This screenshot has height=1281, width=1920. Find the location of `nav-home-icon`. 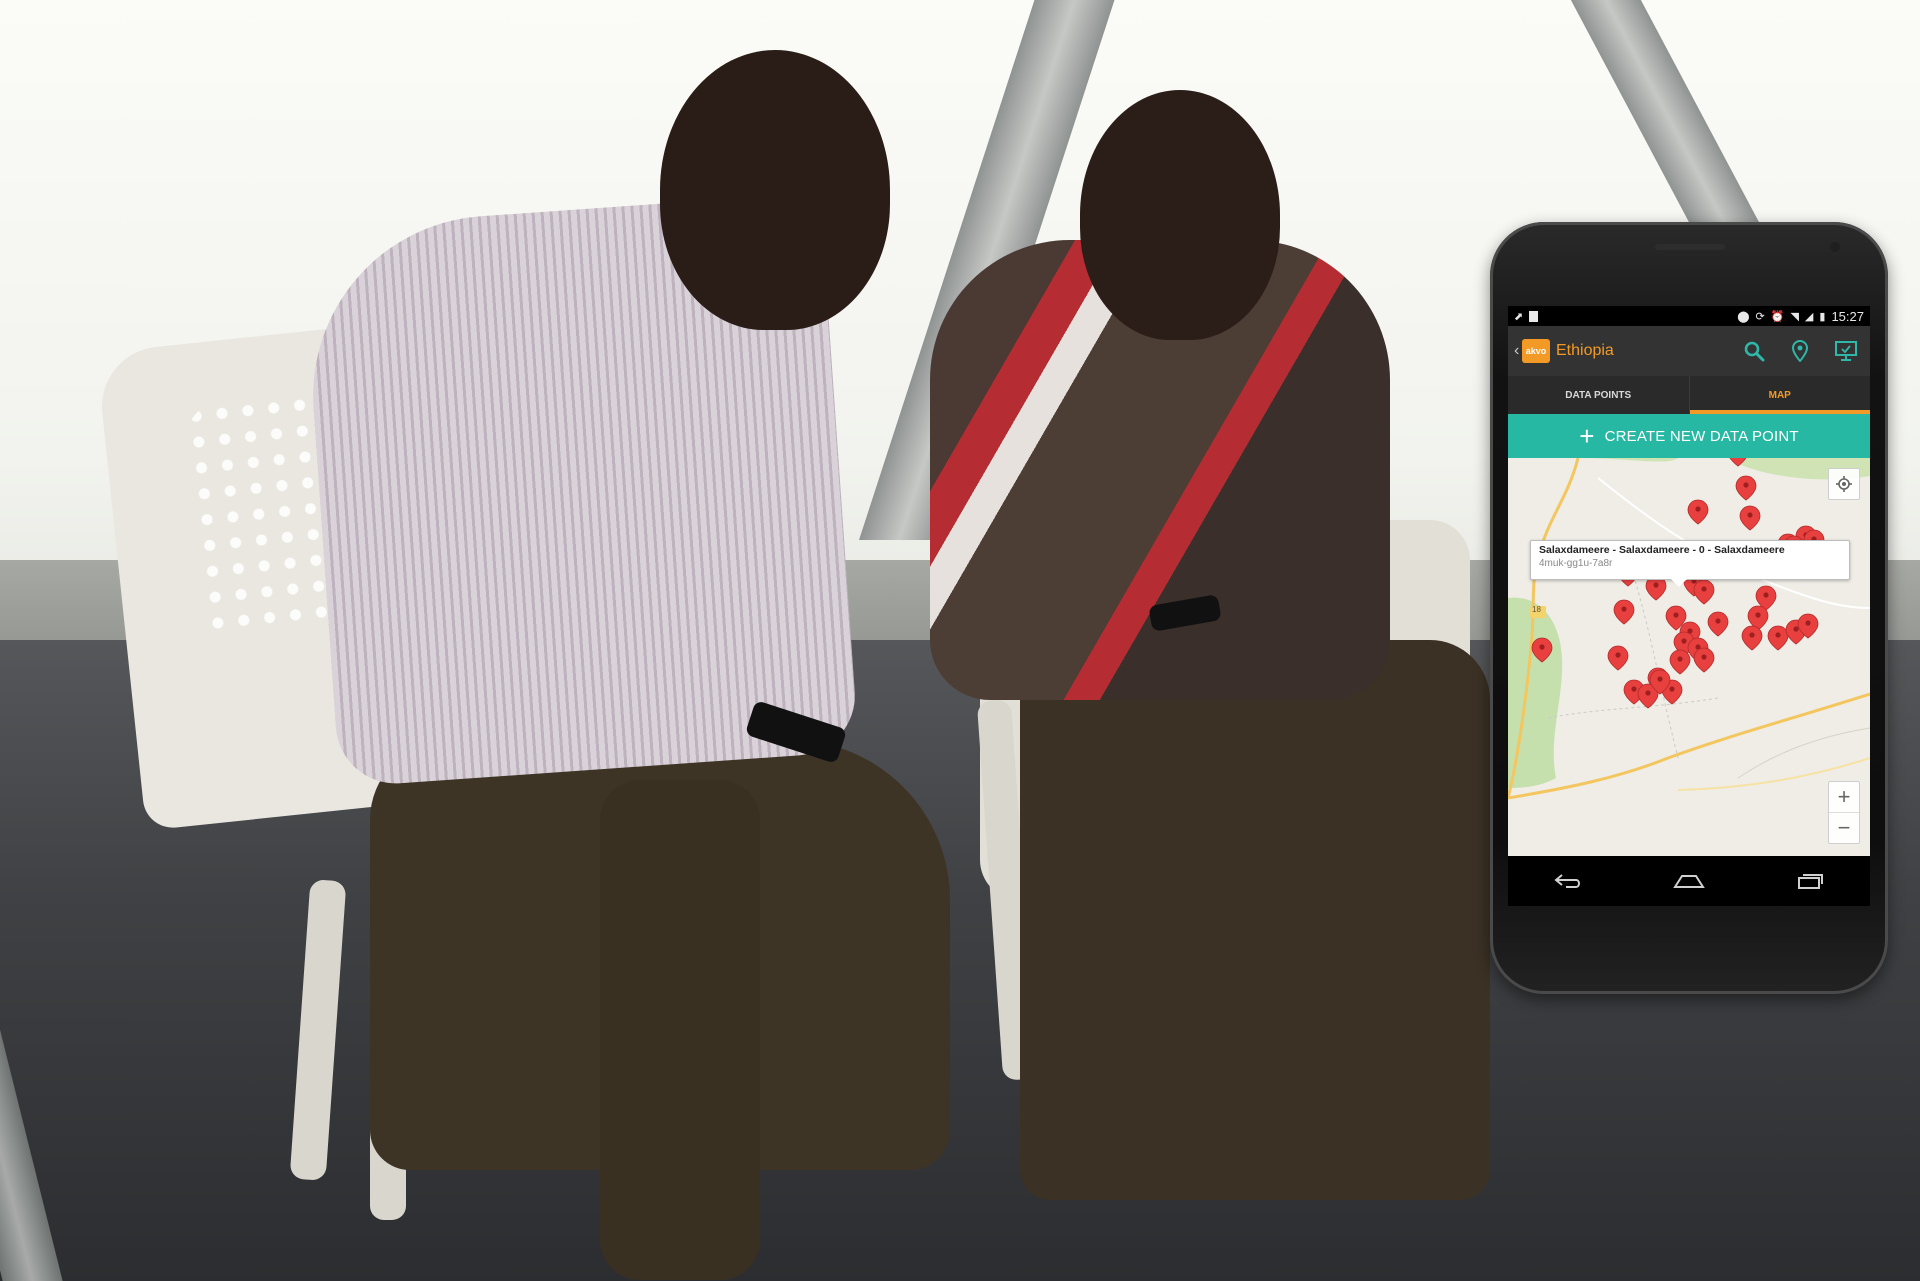

nav-home-icon is located at coordinates (1689, 881).